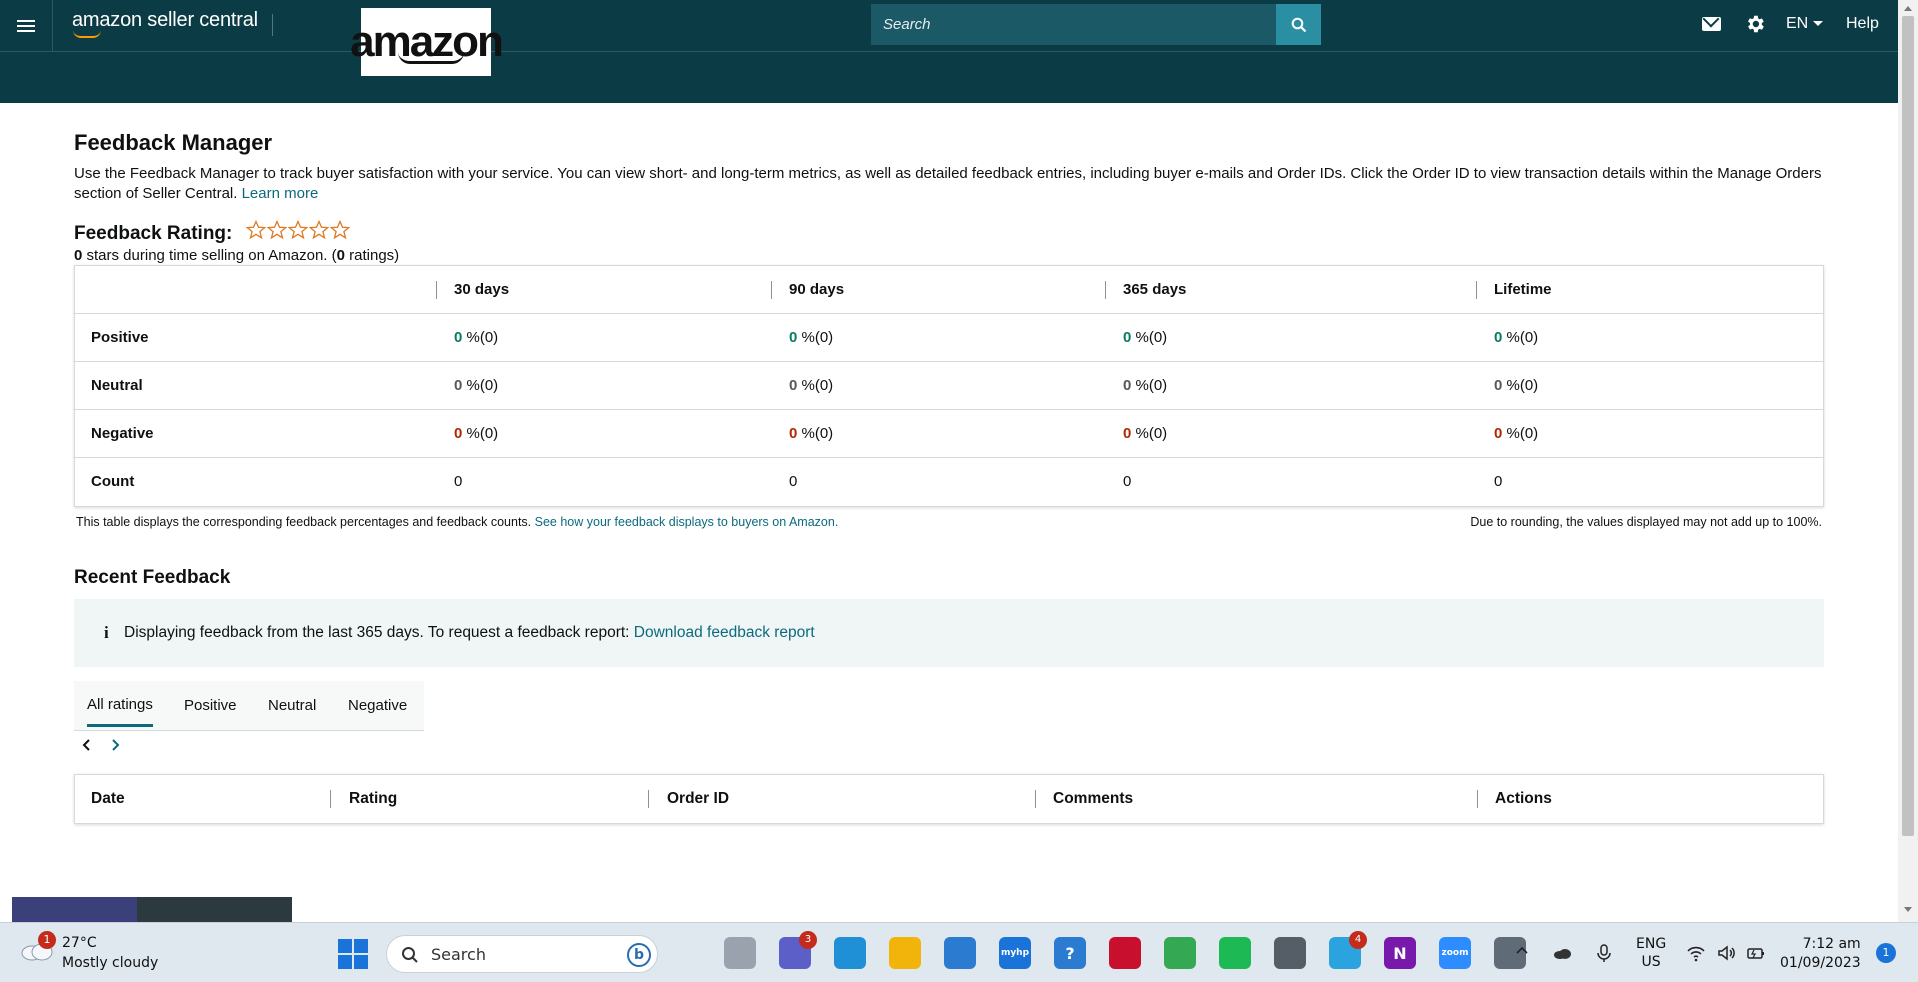 The height and width of the screenshot is (982, 1918). Describe the element at coordinates (106, 632) in the screenshot. I see `info-icon: i` at that location.